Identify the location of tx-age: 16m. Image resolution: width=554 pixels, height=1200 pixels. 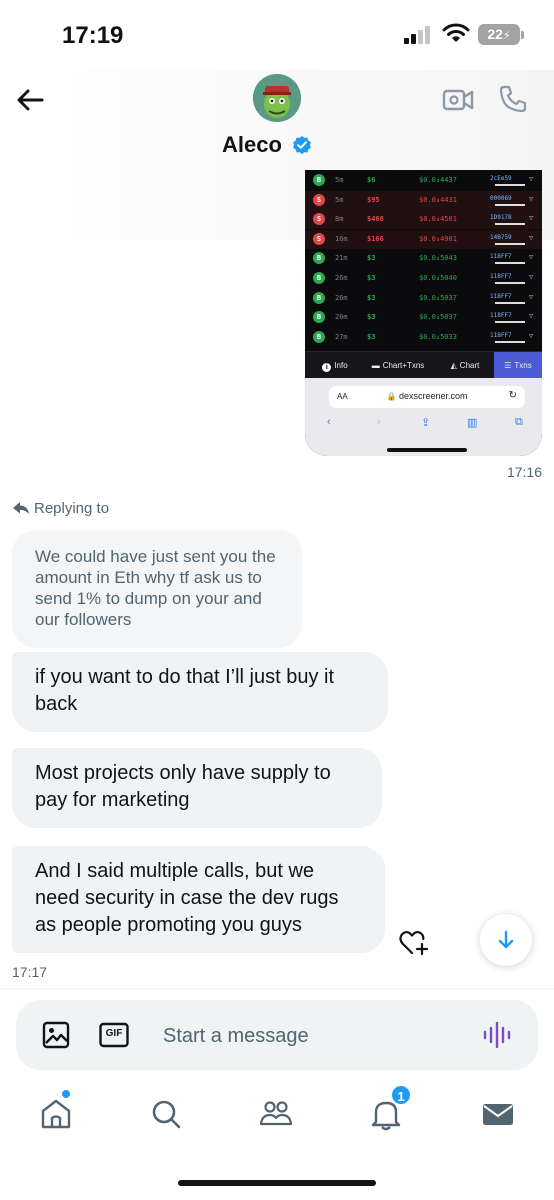
(341, 238).